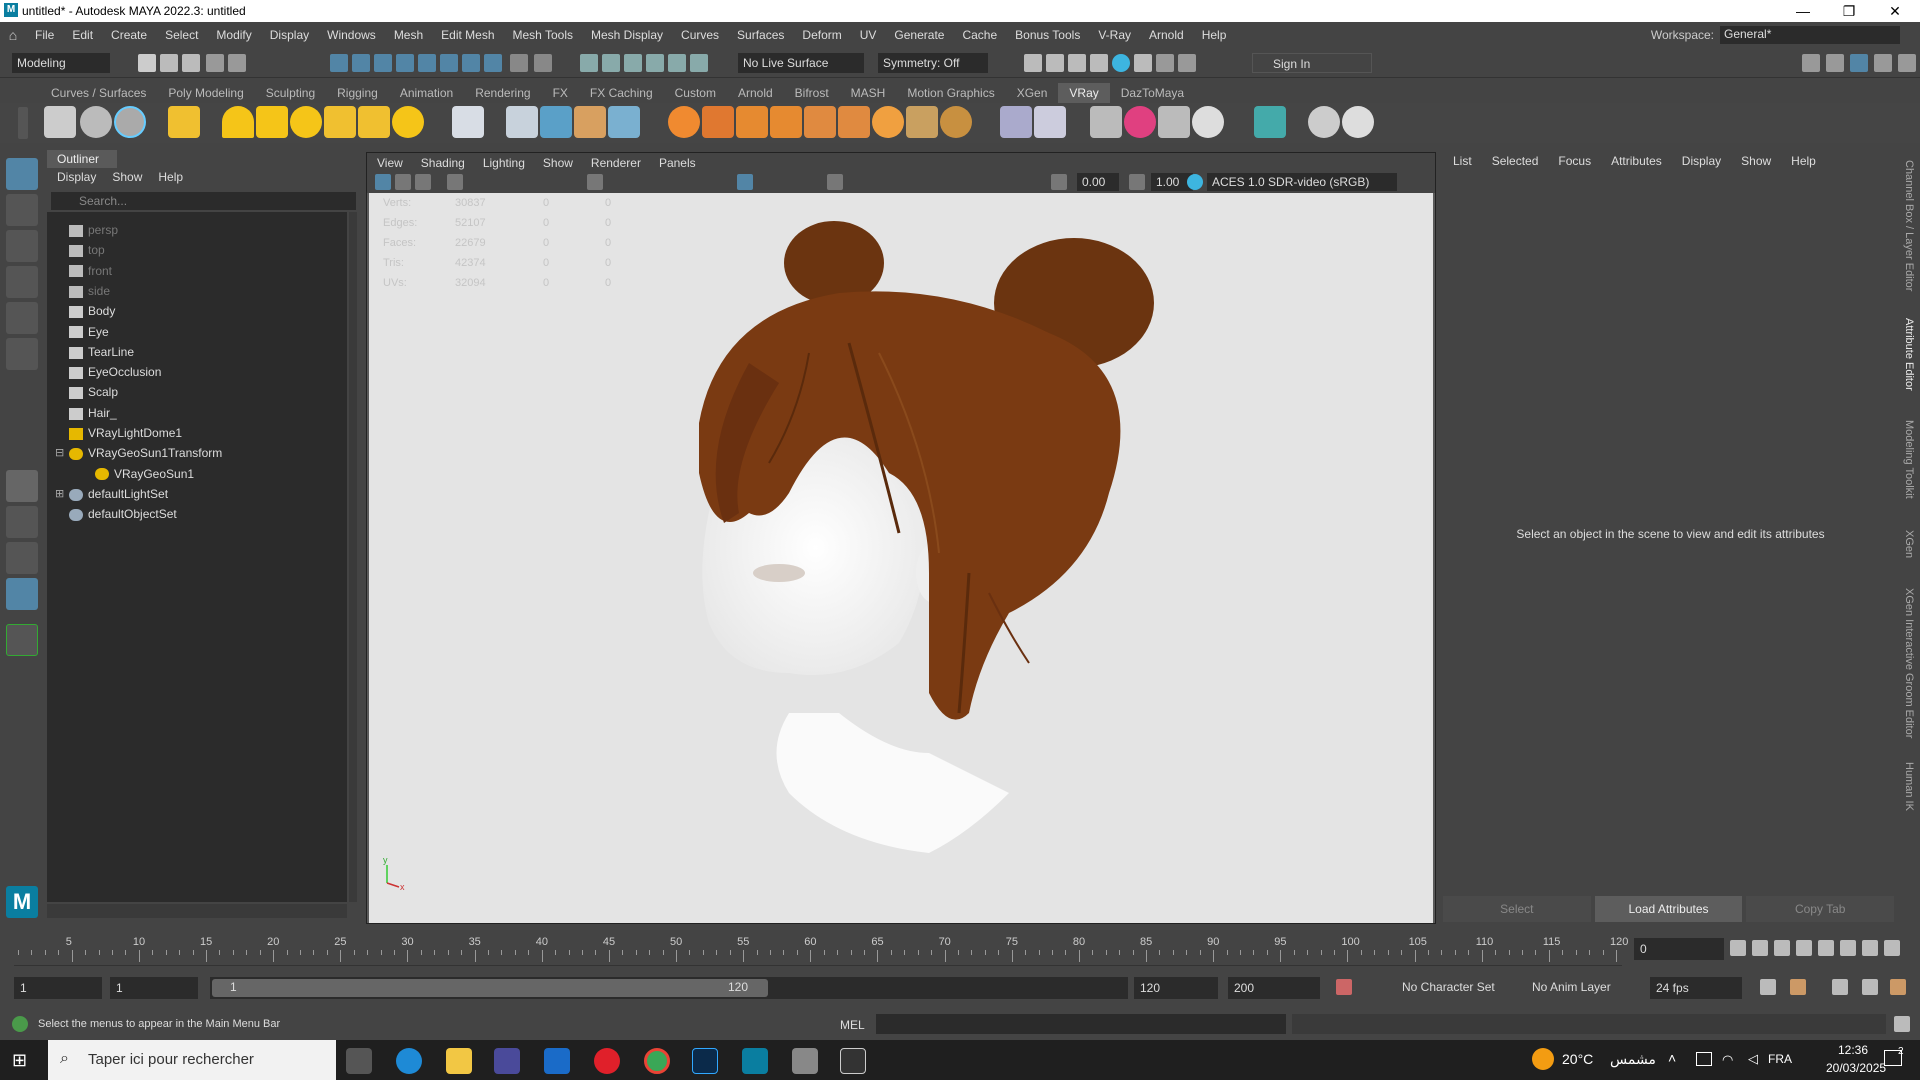 The width and height of the screenshot is (1920, 1080). Describe the element at coordinates (1898, 987) in the screenshot. I see `animation-prefs-icon` at that location.